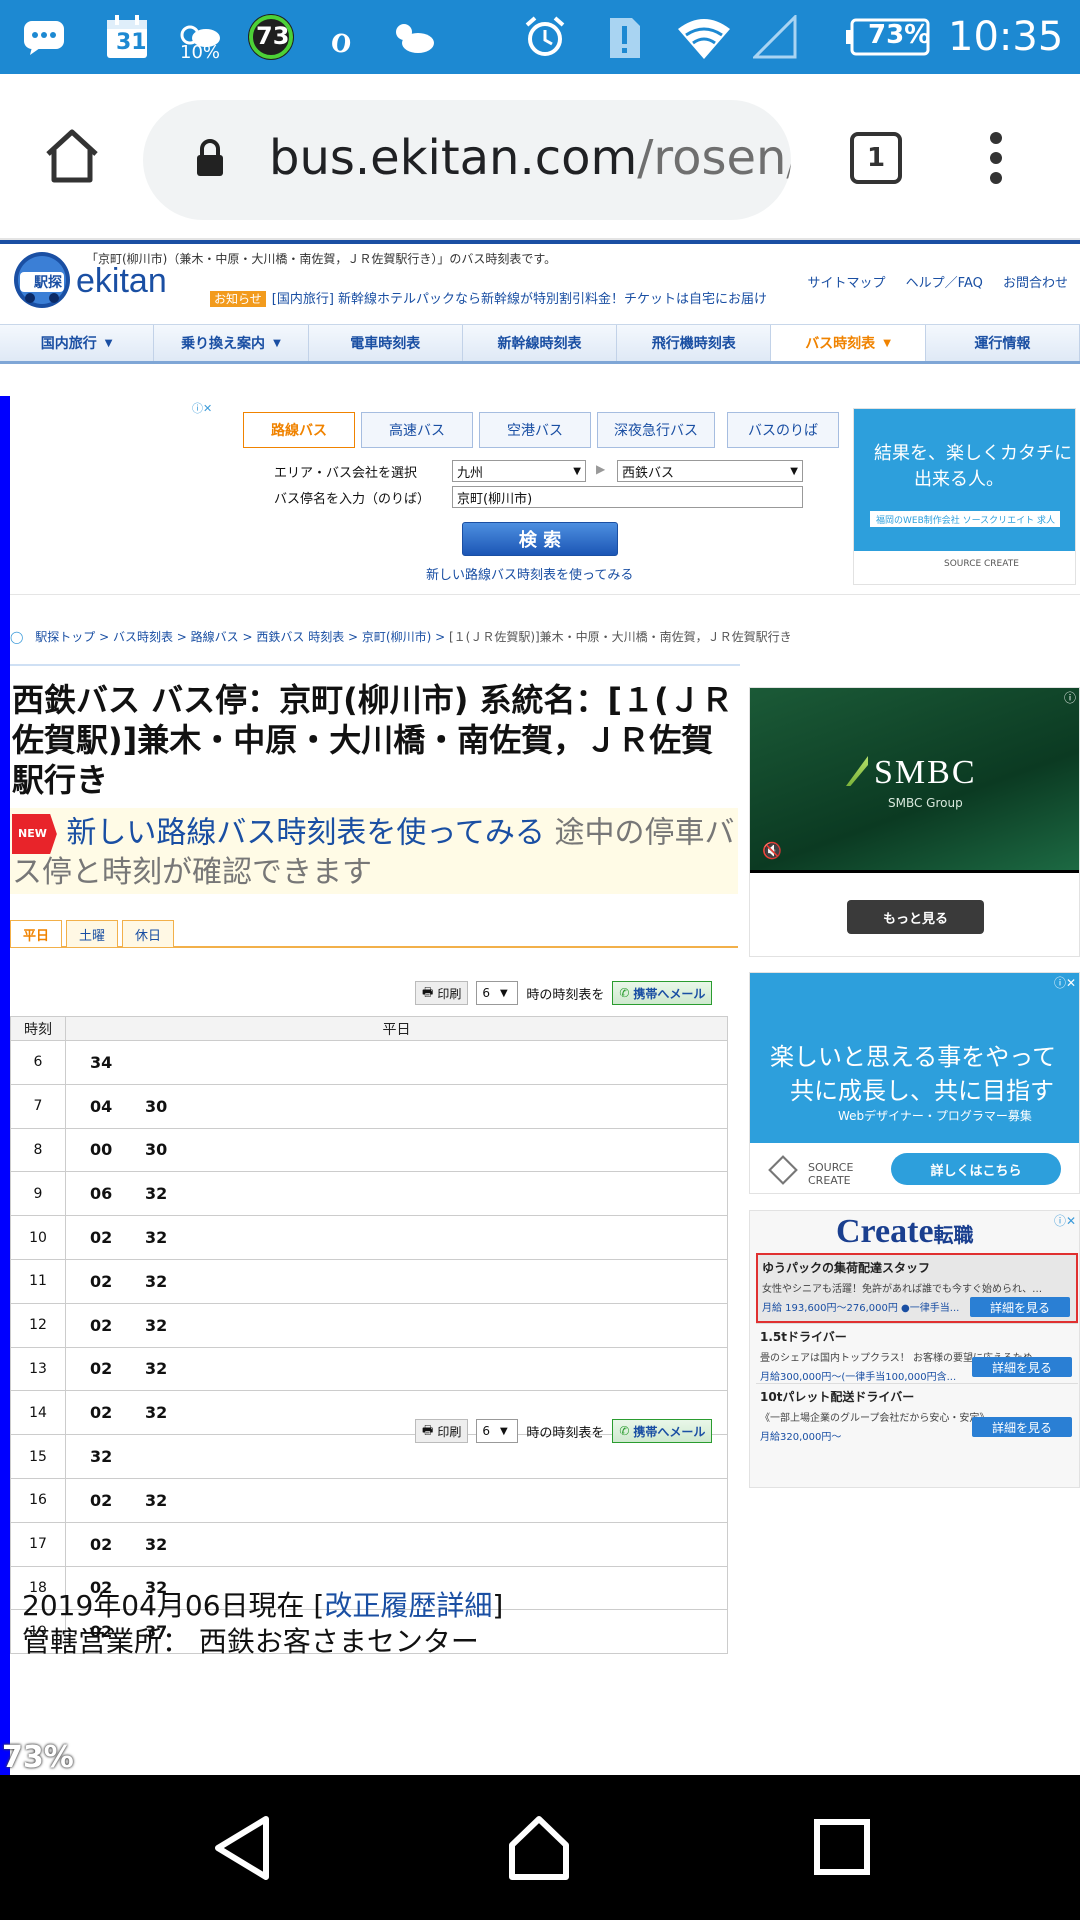 The image size is (1080, 1920). Describe the element at coordinates (842, 1847) in the screenshot. I see `recents-icon` at that location.